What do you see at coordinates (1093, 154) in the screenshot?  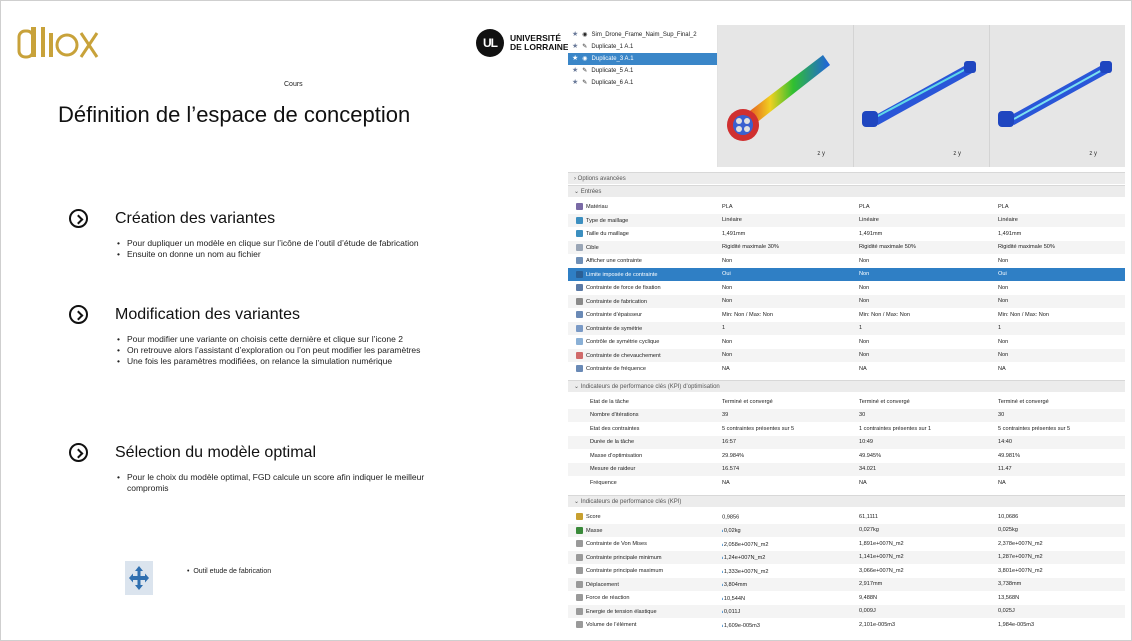 I see `axis-triad-icon: z y` at bounding box center [1093, 154].